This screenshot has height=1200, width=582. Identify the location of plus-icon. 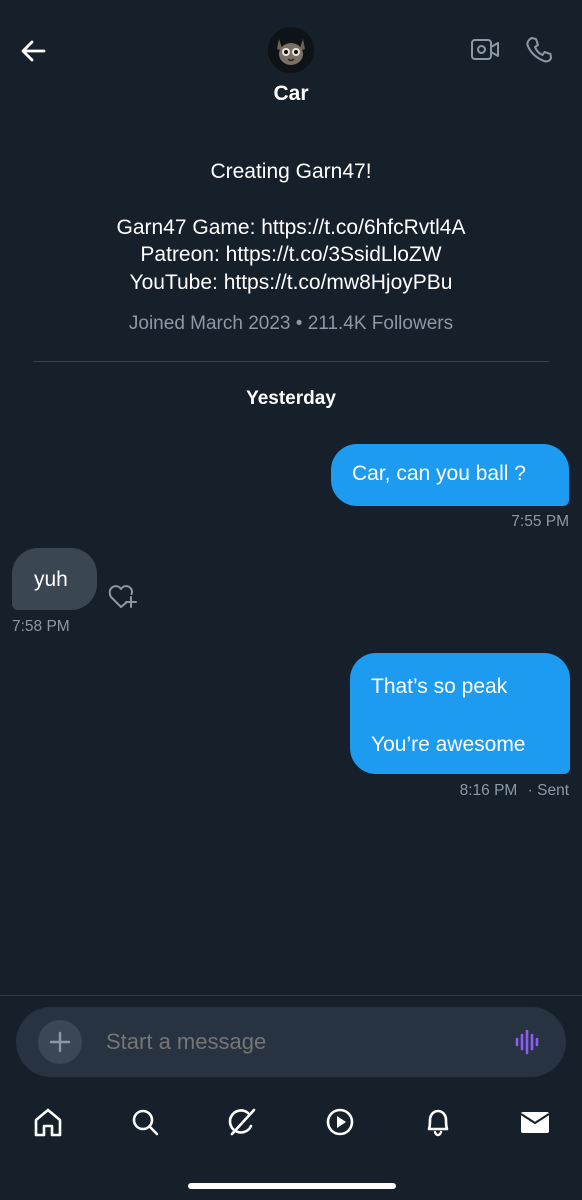
(60, 1042).